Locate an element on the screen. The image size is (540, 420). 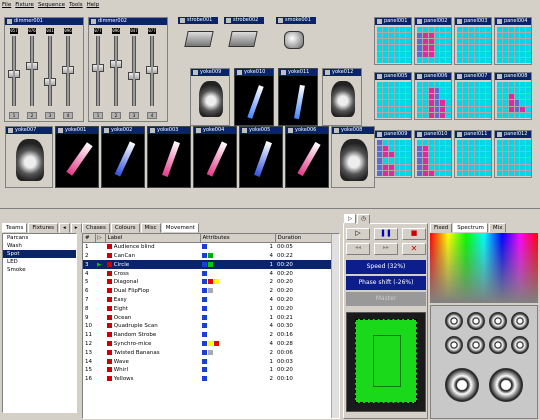
table-row: 11 Random Strobe 2 00:16 is located at coordinates (208, 335).